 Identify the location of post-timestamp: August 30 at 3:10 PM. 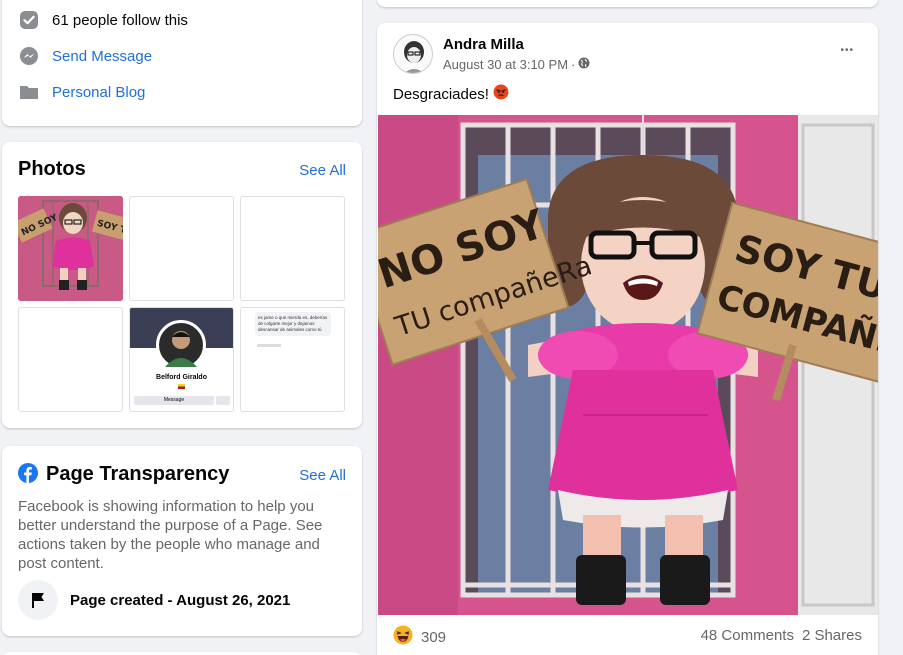
(505, 64).